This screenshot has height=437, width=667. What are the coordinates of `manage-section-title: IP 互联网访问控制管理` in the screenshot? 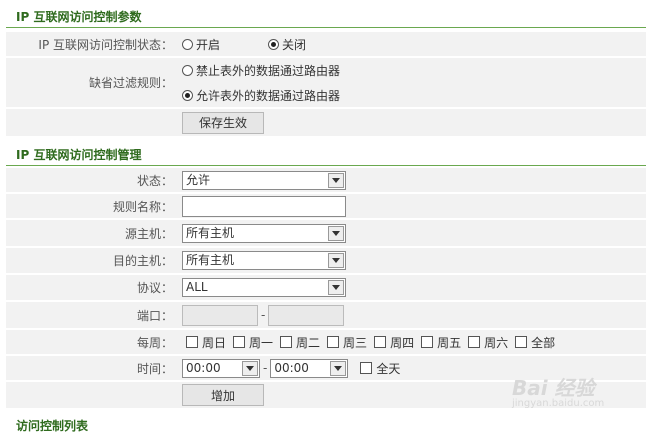 It's located at (326, 155).